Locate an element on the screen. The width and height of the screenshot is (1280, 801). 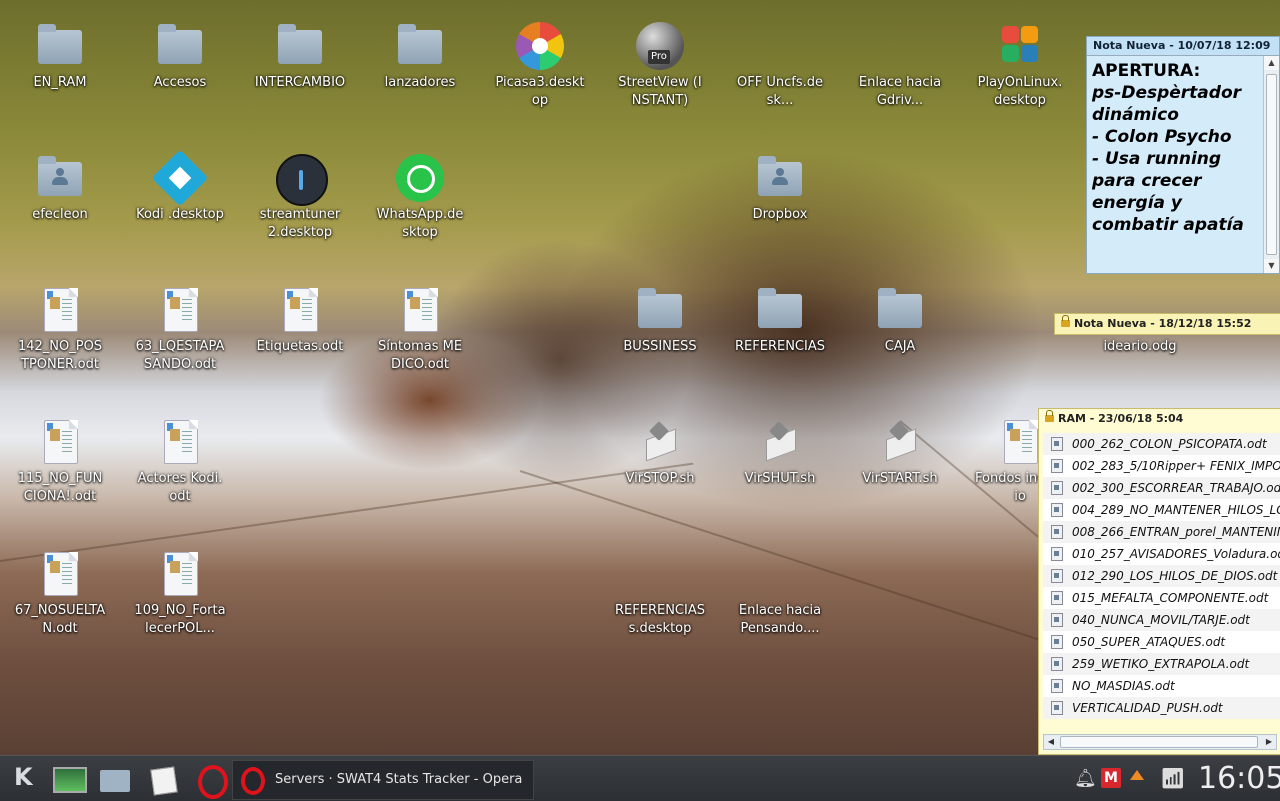
task-opera-window: Servers · SWAT4 Stats Tracker - Opera is located at coordinates (383, 780).